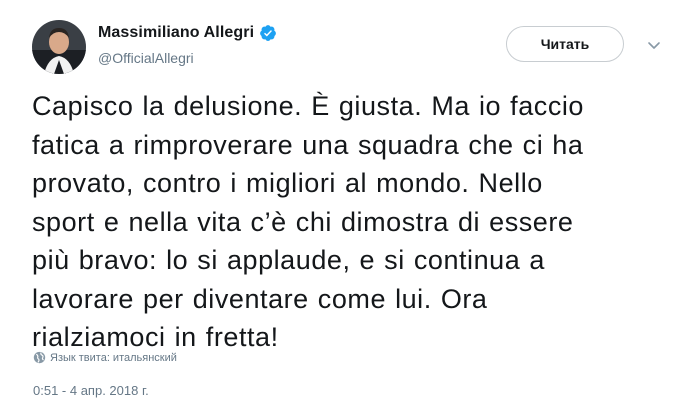  Describe the element at coordinates (113, 357) in the screenshot. I see `tweet-language-label: Язык твита: итальянский` at that location.